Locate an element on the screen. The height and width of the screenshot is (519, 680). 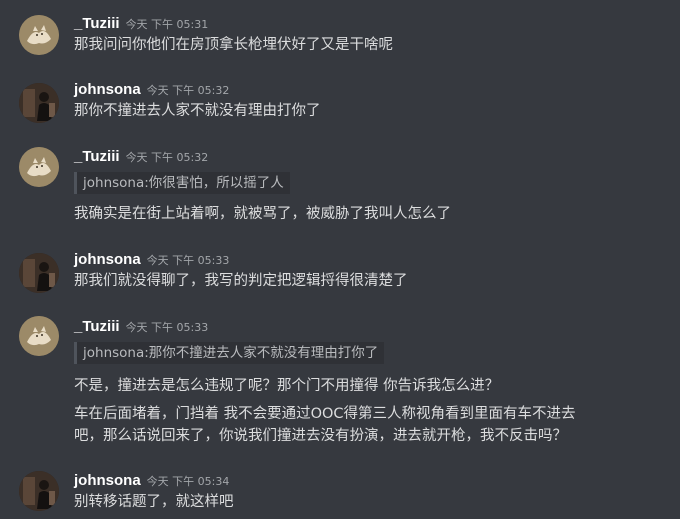
message-header: _Tuziii 今天 下午 05:32 is located at coordinates (141, 156).